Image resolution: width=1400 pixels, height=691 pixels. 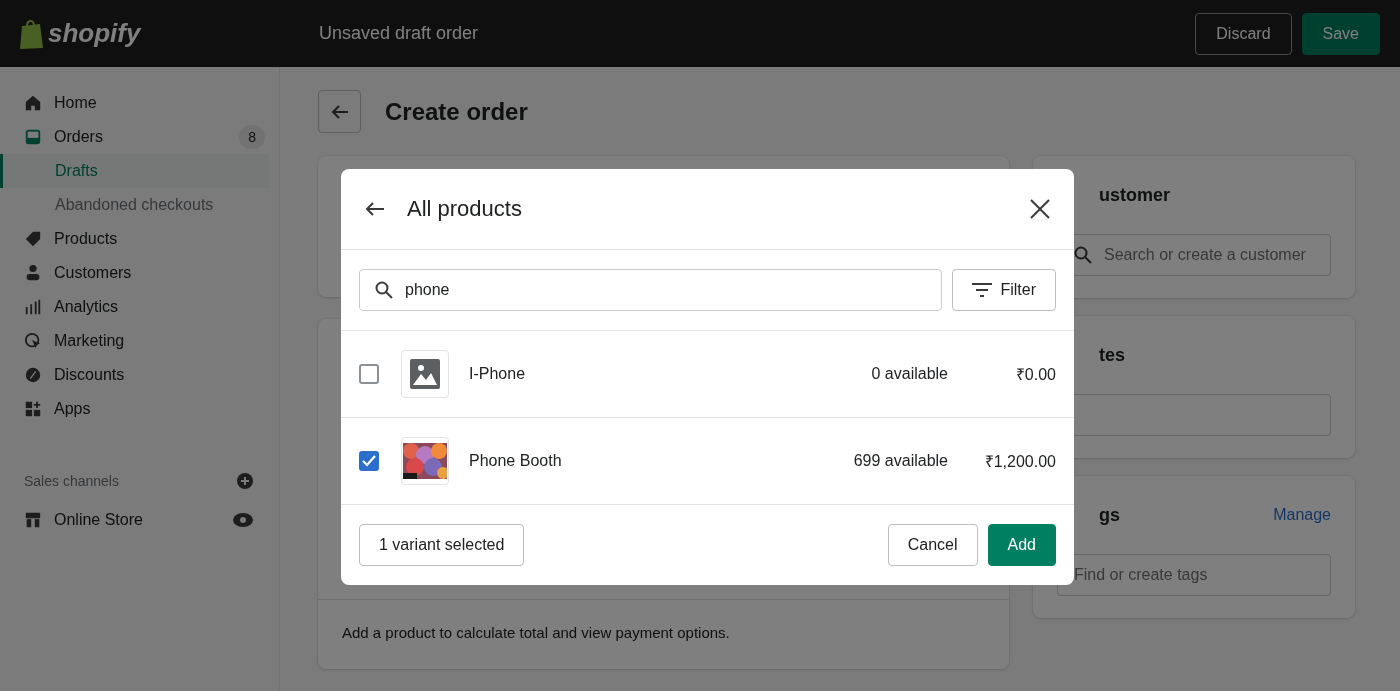 What do you see at coordinates (465, 209) in the screenshot?
I see `modal-title: All products` at bounding box center [465, 209].